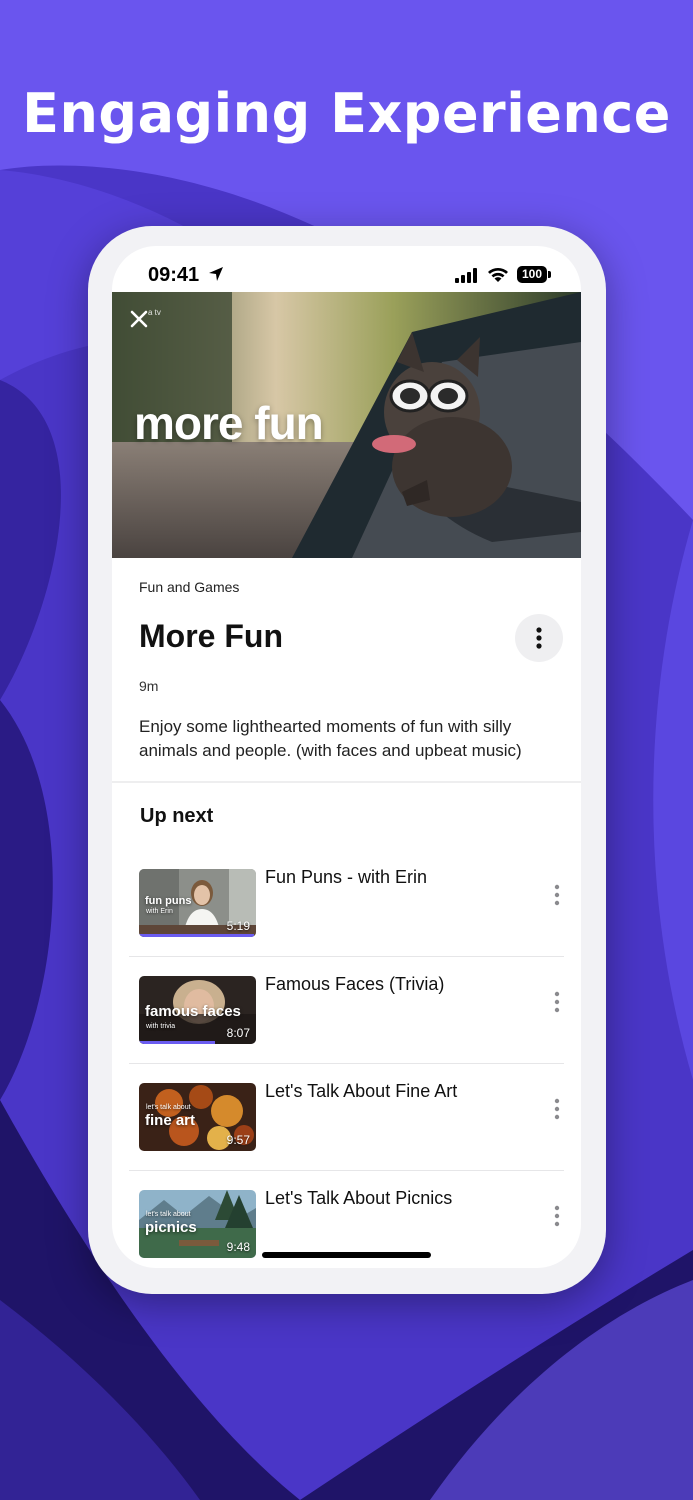  What do you see at coordinates (346, 1255) in the screenshot?
I see `home-indicator` at bounding box center [346, 1255].